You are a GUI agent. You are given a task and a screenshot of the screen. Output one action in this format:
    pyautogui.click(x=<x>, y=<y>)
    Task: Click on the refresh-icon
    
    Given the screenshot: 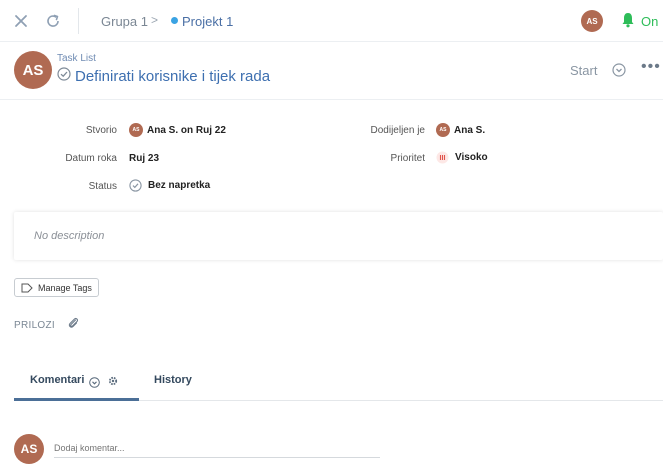 What is the action you would take?
    pyautogui.click(x=53, y=21)
    